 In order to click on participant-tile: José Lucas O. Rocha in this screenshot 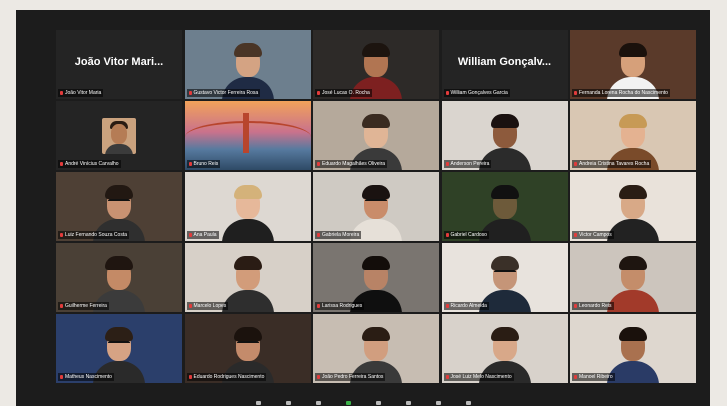, I will do `click(376, 64)`.